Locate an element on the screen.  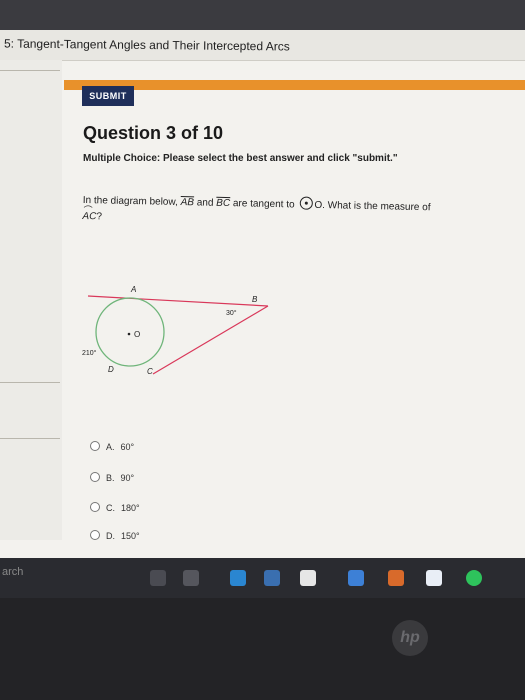
tangent-diagram: A B 30° O 210° D C is located at coordinates (175, 330).